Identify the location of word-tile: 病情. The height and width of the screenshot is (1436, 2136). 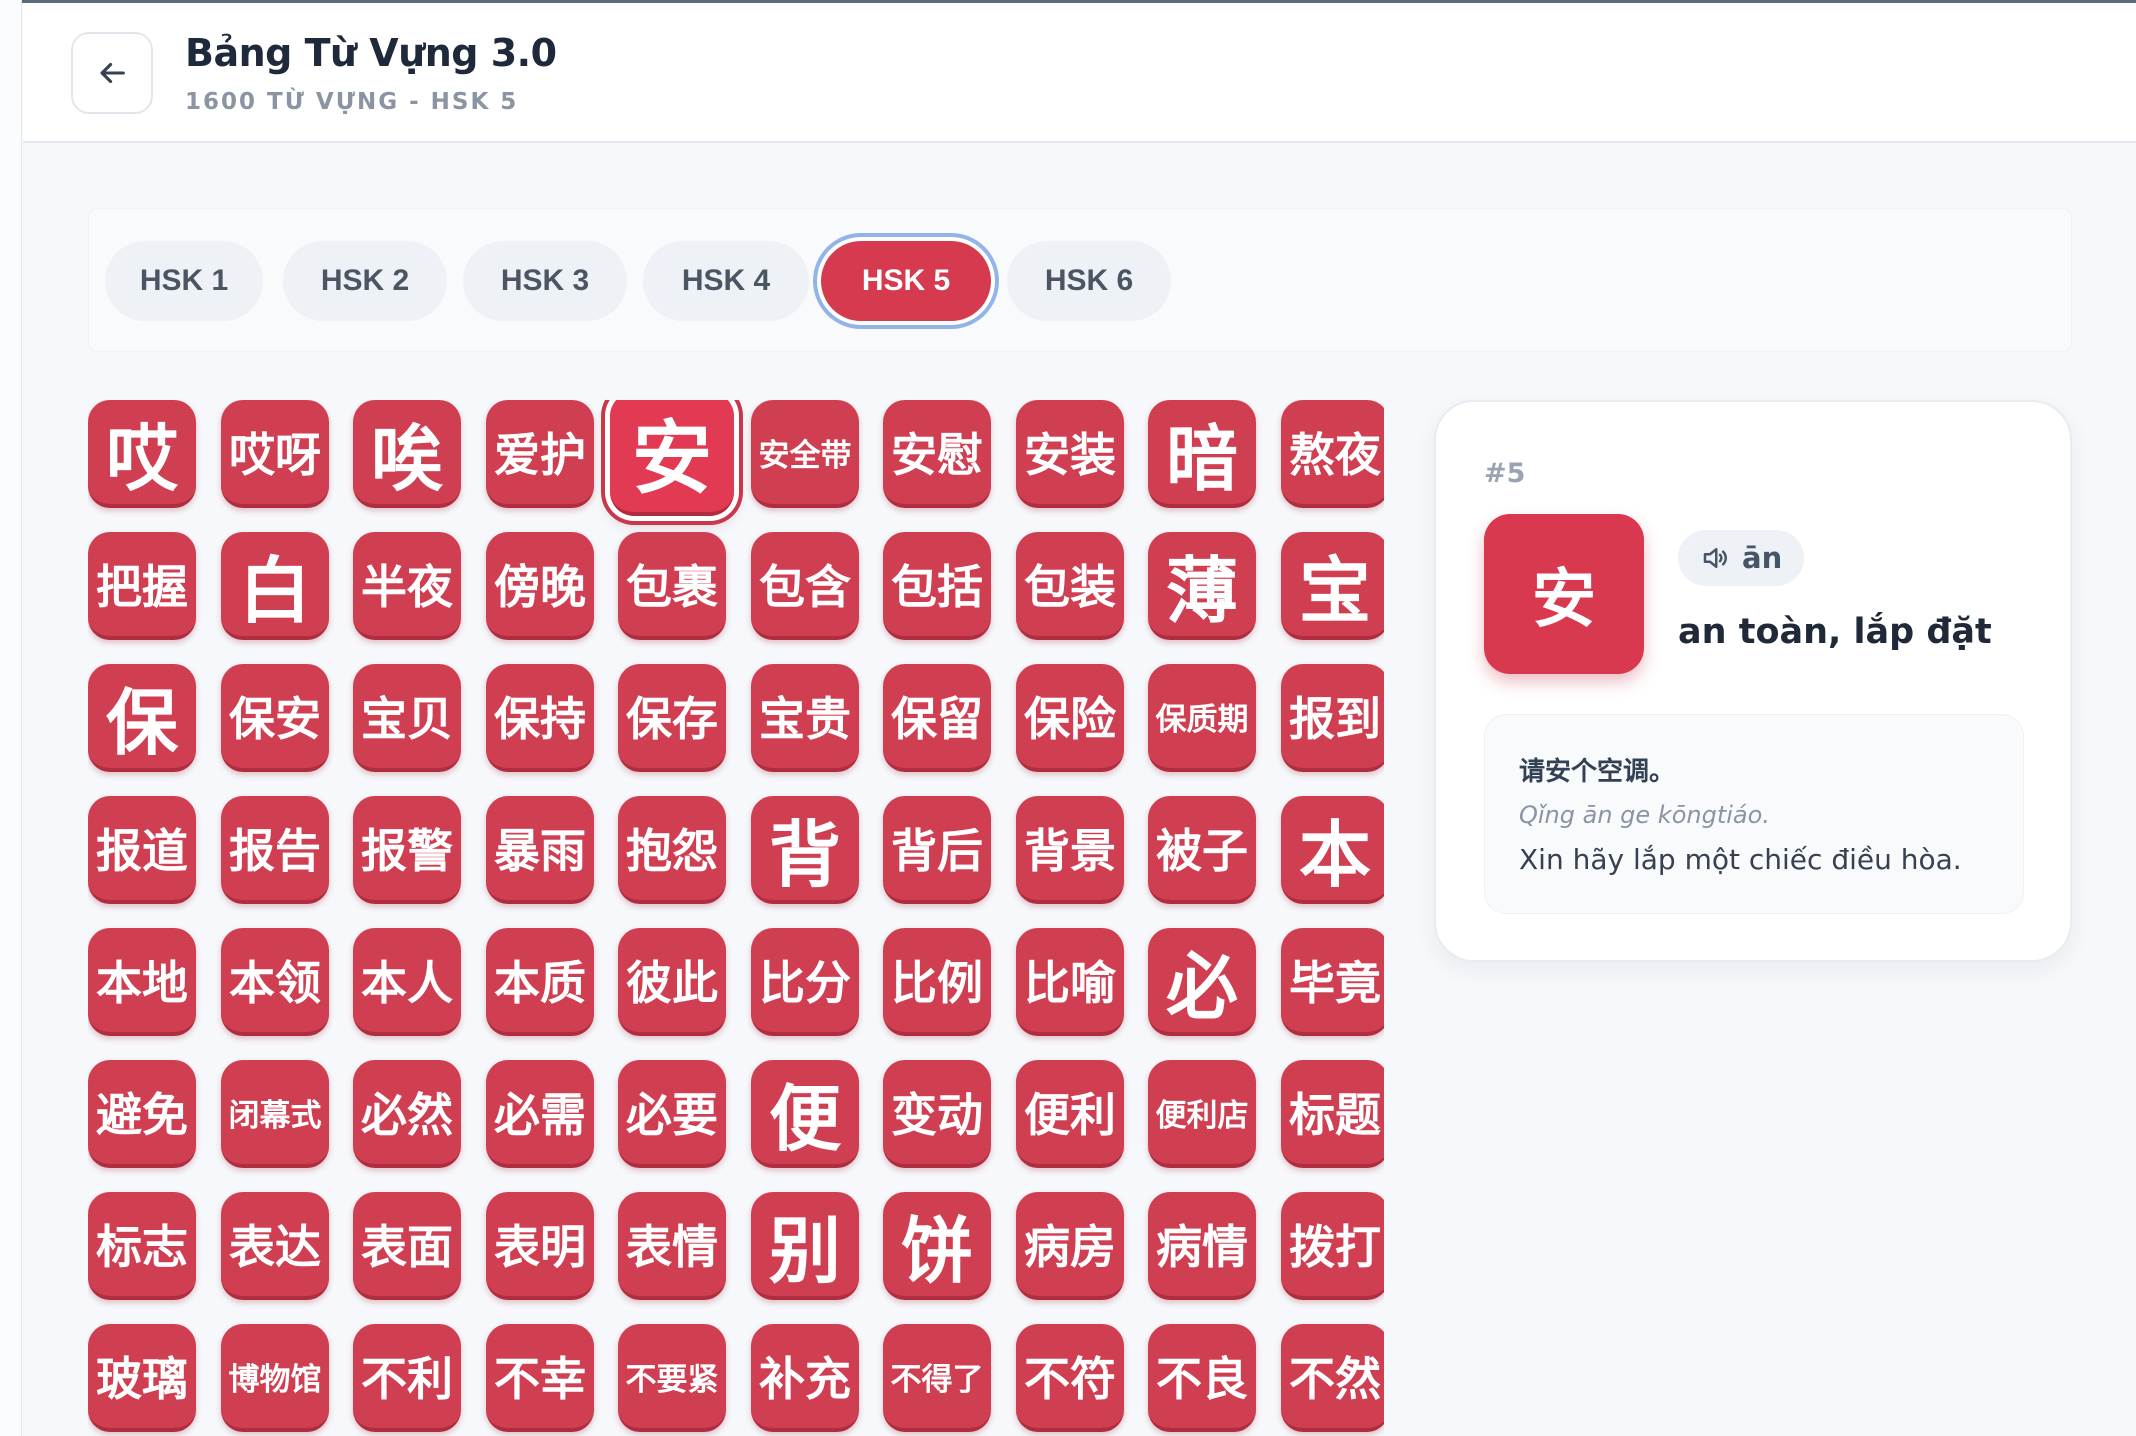
(1202, 1246).